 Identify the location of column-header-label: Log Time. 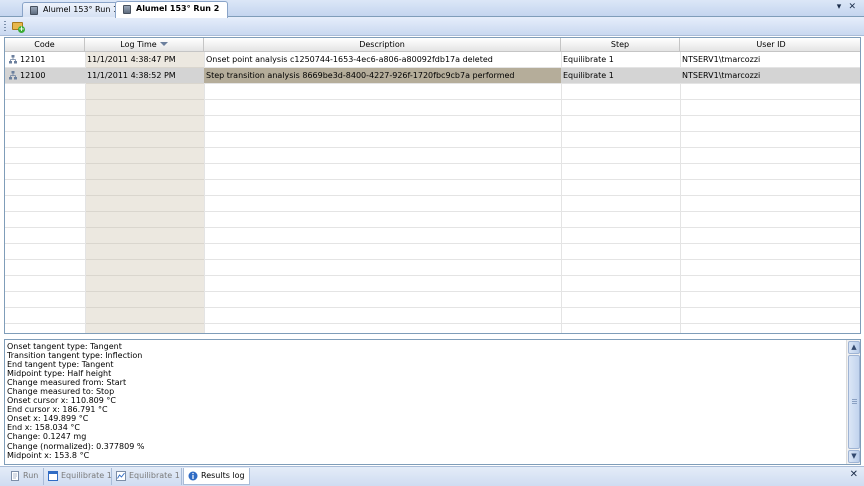
(138, 44).